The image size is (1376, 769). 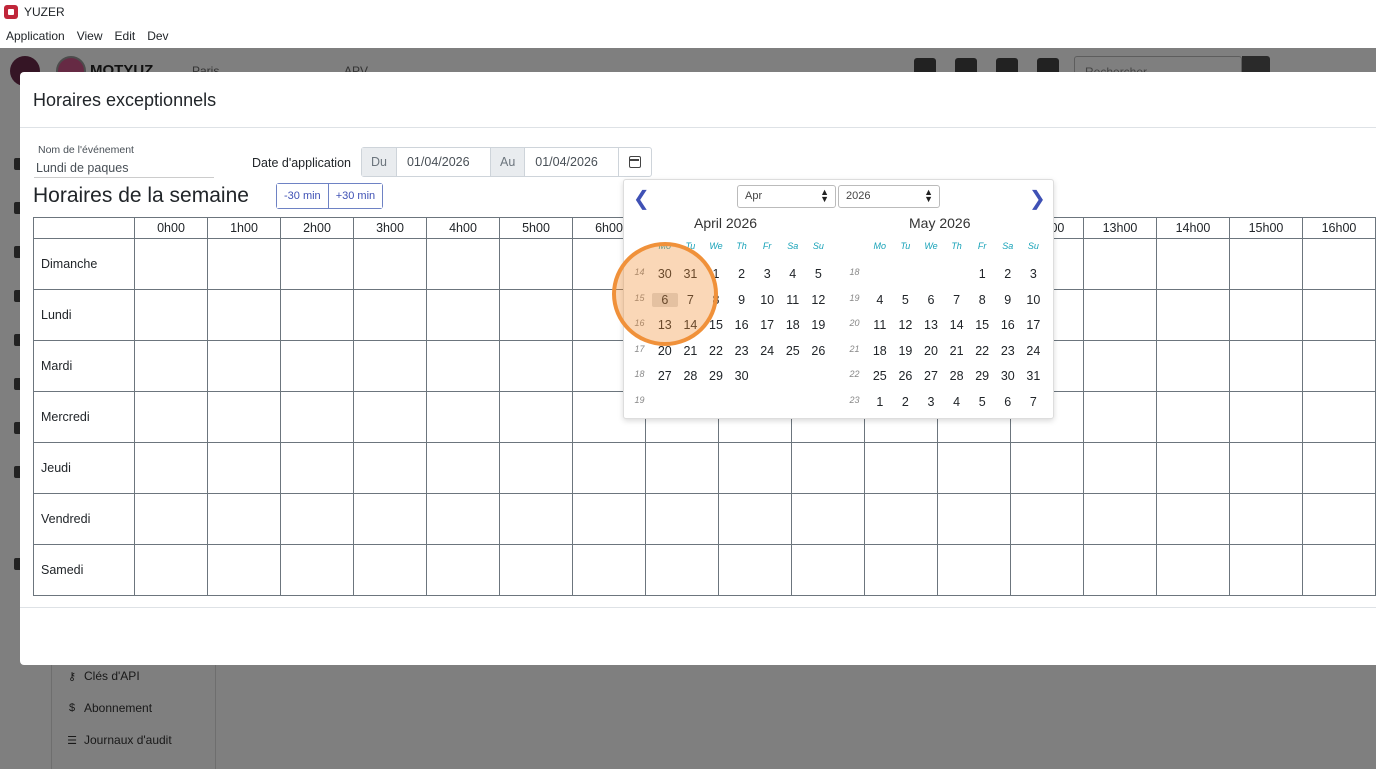 What do you see at coordinates (1037, 198) in the screenshot?
I see `next-month-icon: ❯` at bounding box center [1037, 198].